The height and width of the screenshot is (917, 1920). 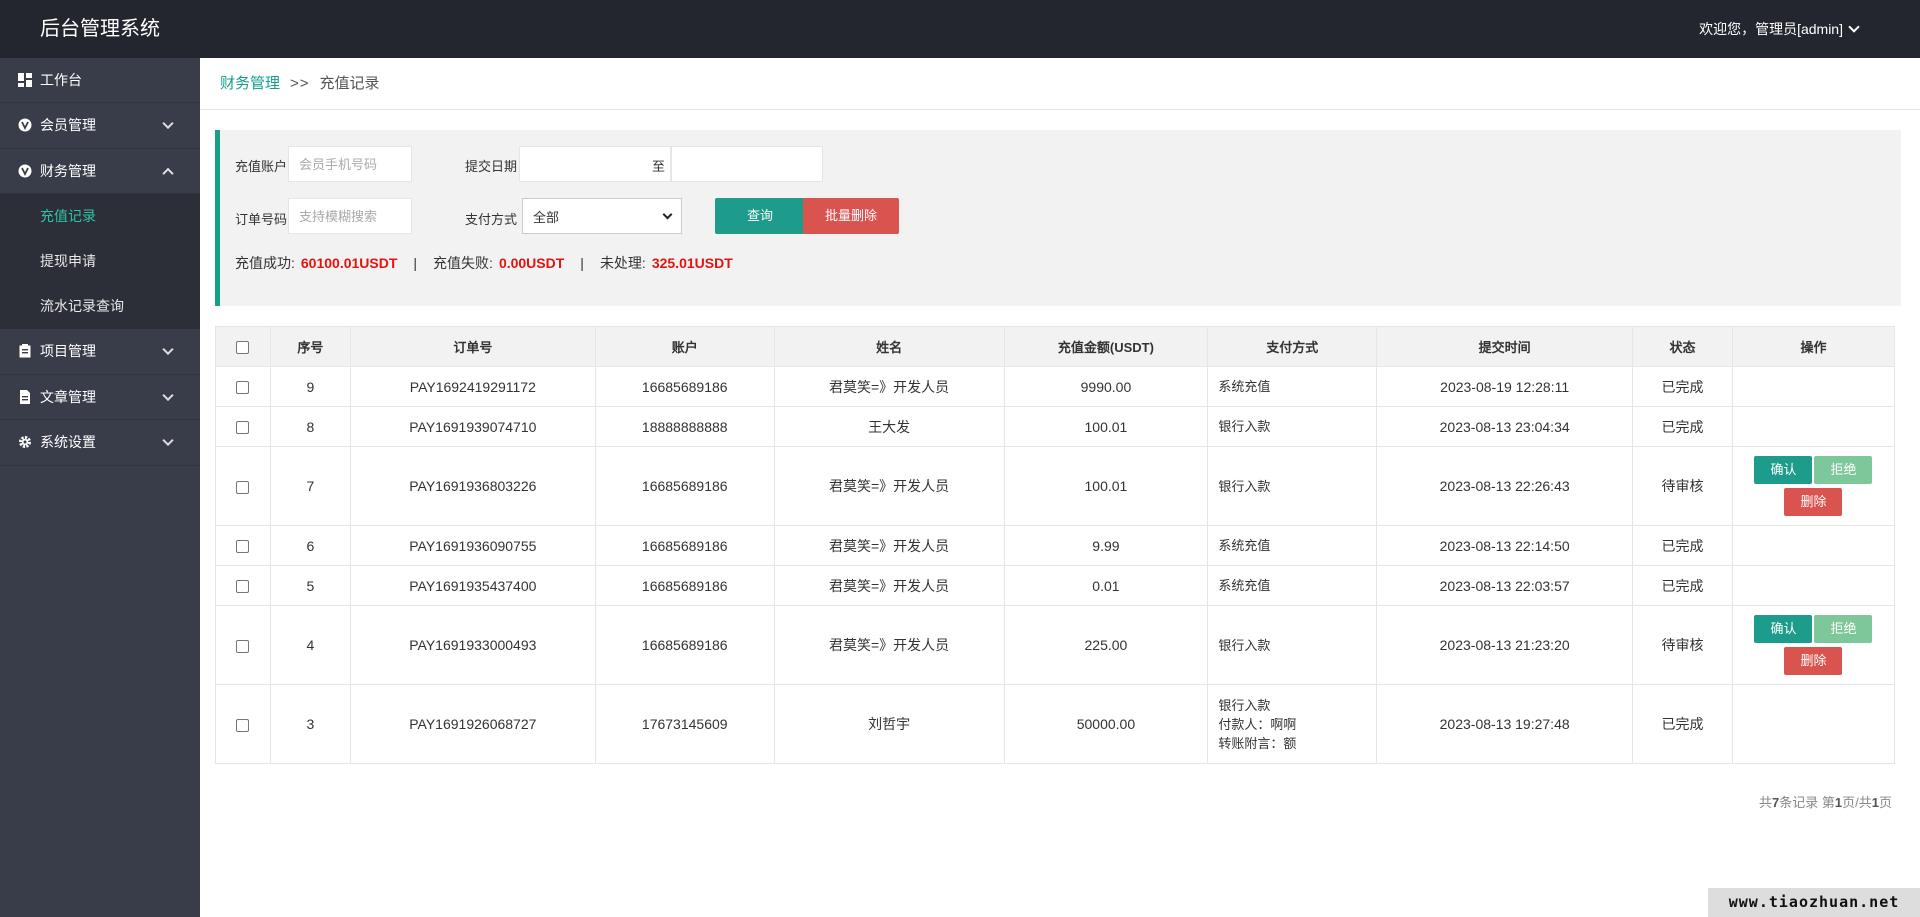 What do you see at coordinates (310, 645) in the screenshot?
I see `row-id: 4` at bounding box center [310, 645].